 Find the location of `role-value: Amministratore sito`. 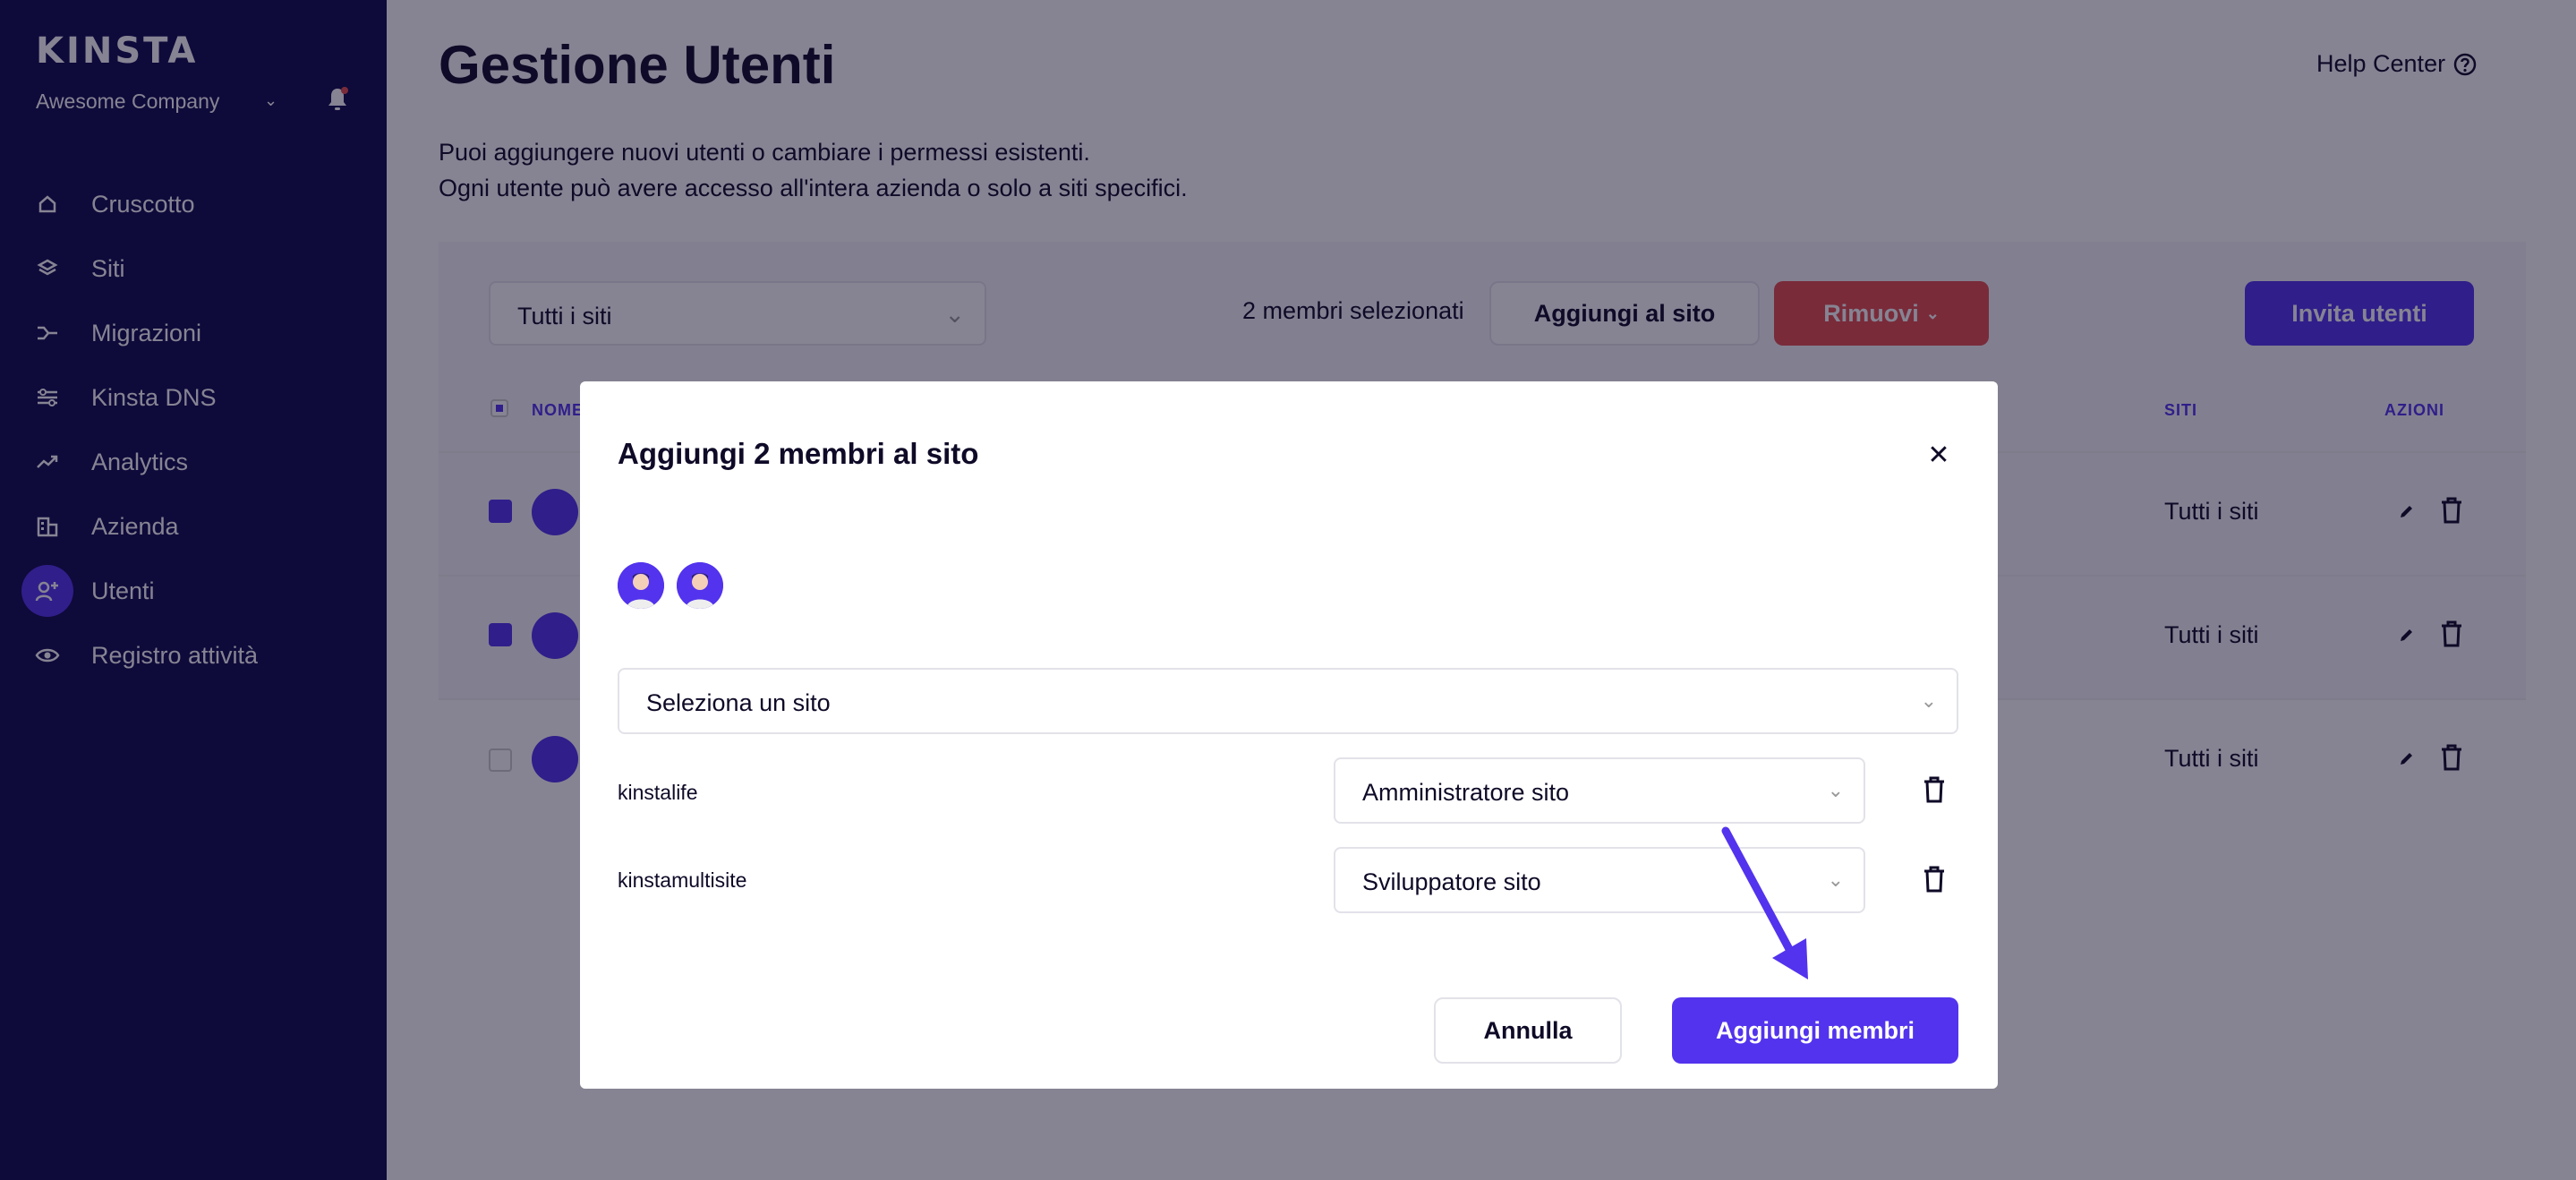

role-value: Amministratore sito is located at coordinates (1466, 792).